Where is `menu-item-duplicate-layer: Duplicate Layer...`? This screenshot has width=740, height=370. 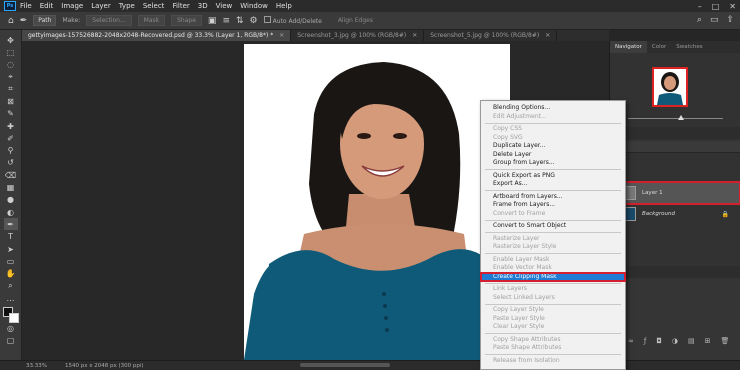 menu-item-duplicate-layer: Duplicate Layer... is located at coordinates (553, 146).